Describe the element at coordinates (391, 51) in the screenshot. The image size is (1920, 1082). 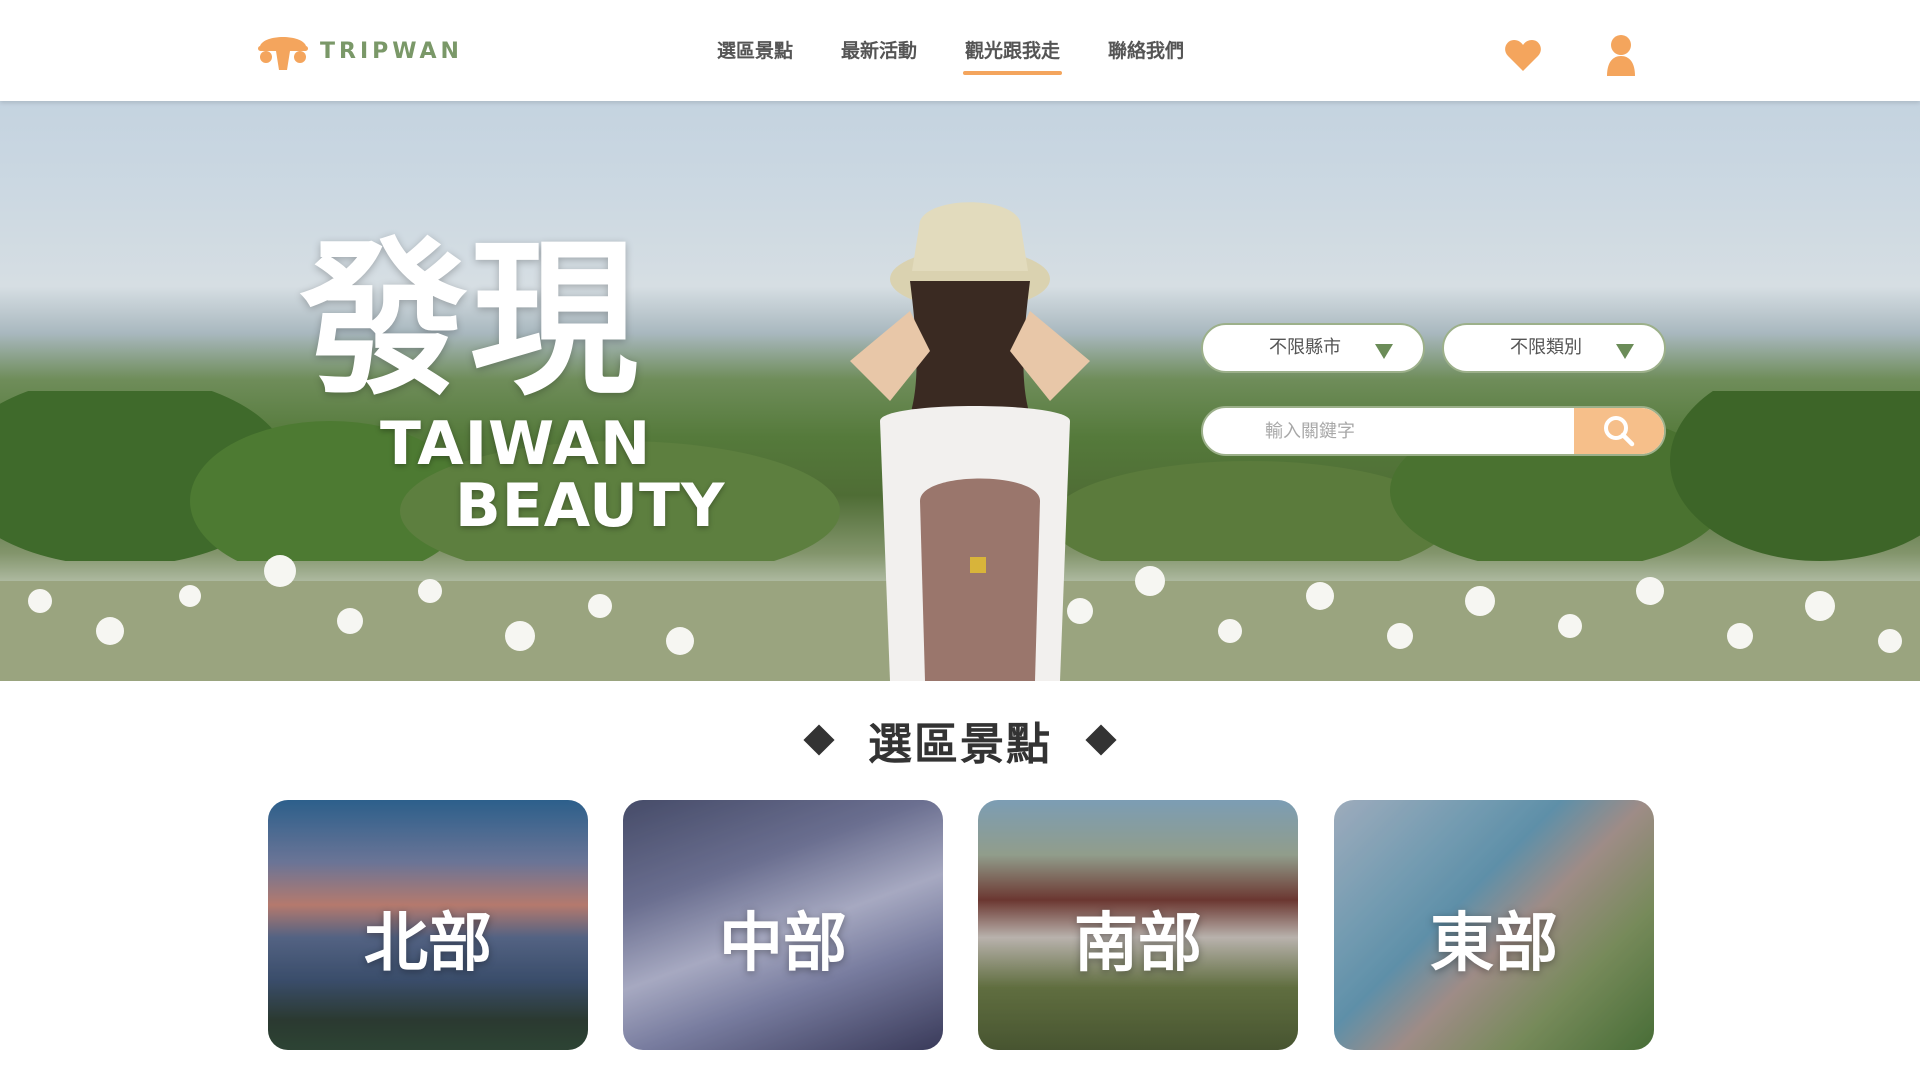
I see `brand-name: TRIPWAN` at that location.